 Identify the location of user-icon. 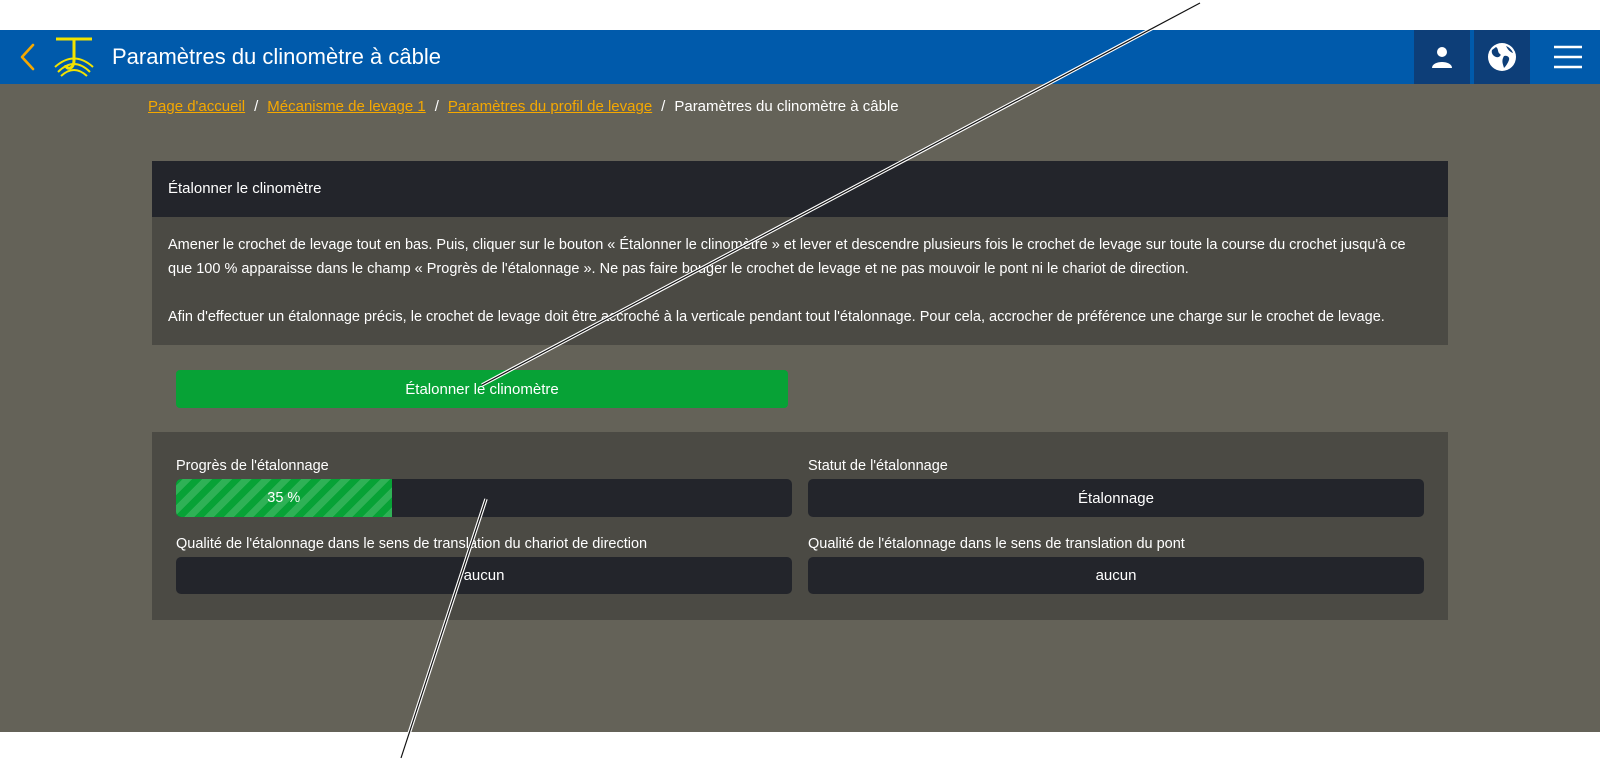
(1442, 57).